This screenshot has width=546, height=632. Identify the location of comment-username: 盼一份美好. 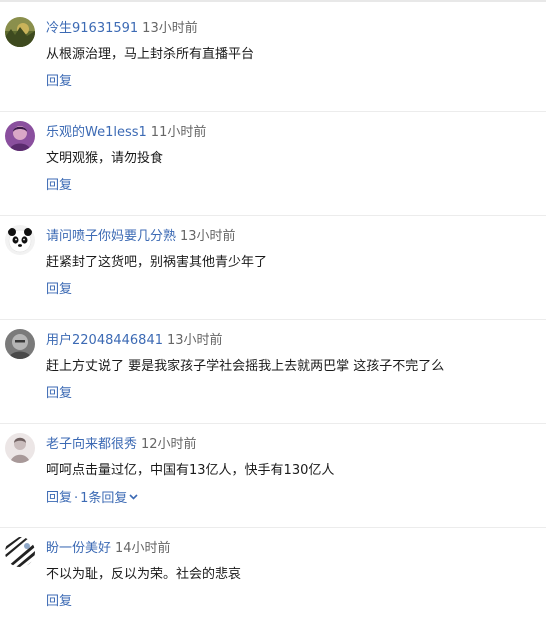
(78, 548).